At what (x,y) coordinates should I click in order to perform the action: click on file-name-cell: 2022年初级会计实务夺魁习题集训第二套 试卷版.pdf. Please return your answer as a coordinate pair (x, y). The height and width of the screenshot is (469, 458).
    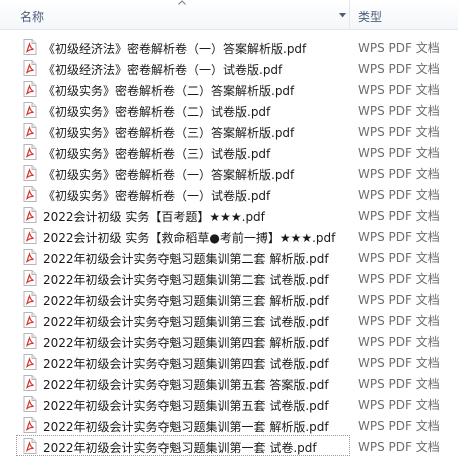
    Looking at the image, I should click on (183, 277).